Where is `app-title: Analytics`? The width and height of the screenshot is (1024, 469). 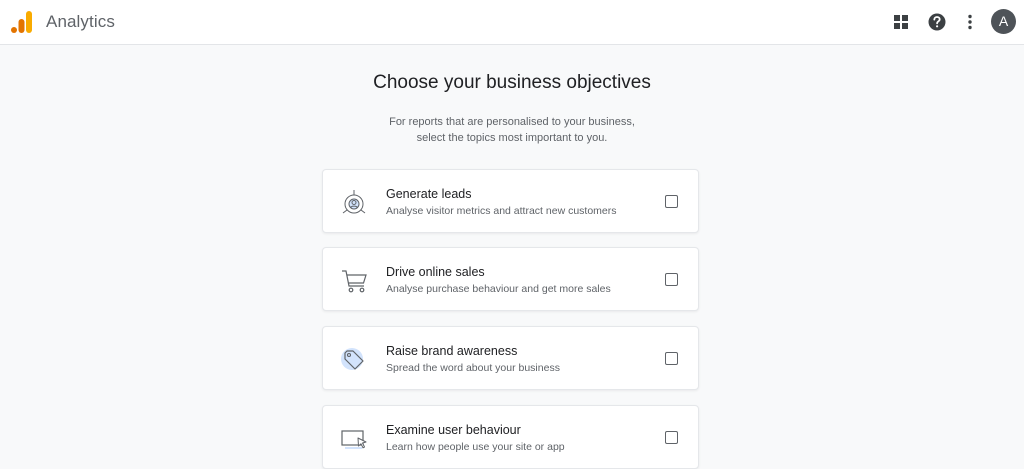
app-title: Analytics is located at coordinates (80, 21).